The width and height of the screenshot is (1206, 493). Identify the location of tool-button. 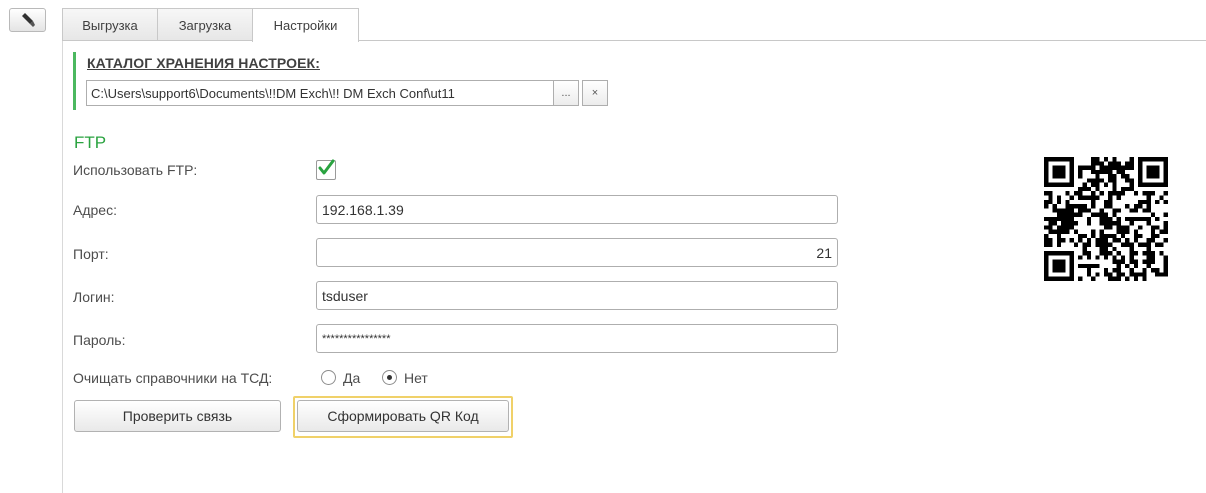
(27, 20).